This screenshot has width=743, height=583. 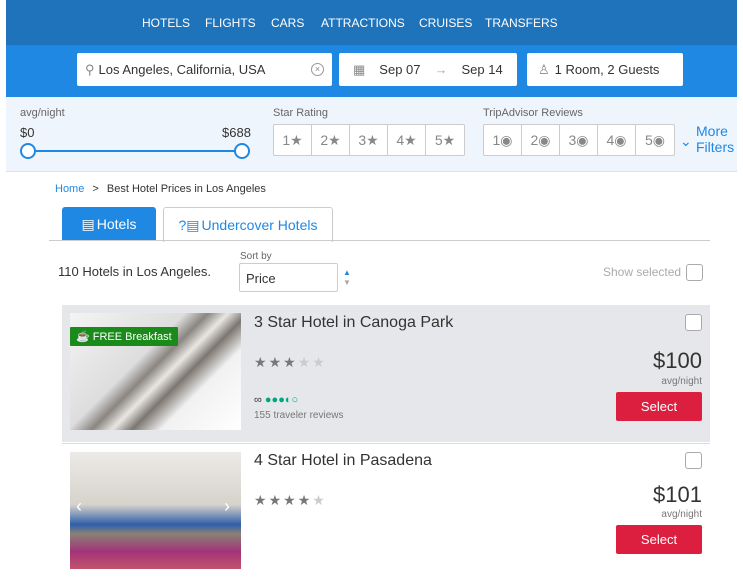 What do you see at coordinates (27, 132) in the screenshot?
I see `price-min: $0` at bounding box center [27, 132].